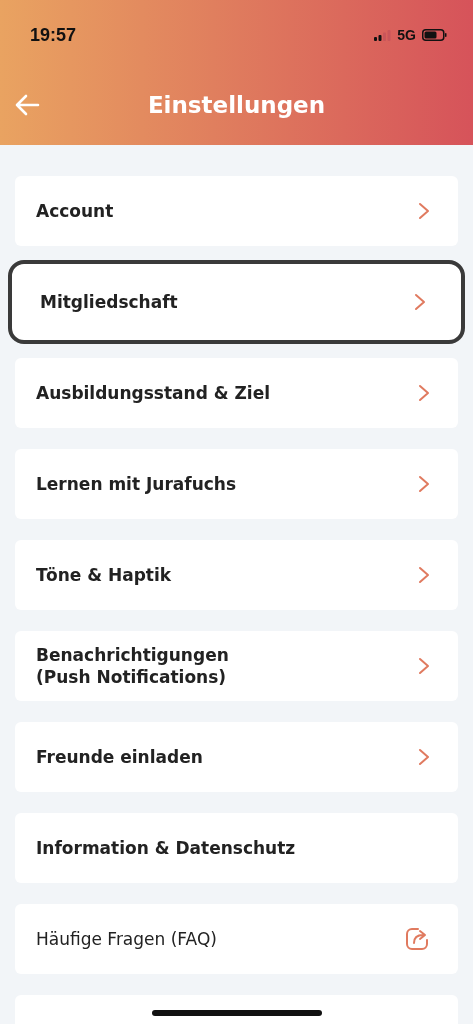  What do you see at coordinates (53, 35) in the screenshot?
I see `status-time: 19:57` at bounding box center [53, 35].